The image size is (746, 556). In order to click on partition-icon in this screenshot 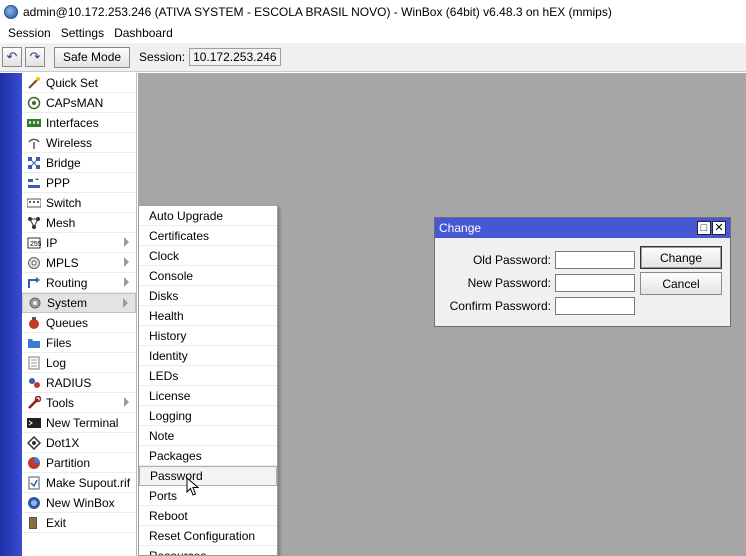, I will do `click(34, 463)`.